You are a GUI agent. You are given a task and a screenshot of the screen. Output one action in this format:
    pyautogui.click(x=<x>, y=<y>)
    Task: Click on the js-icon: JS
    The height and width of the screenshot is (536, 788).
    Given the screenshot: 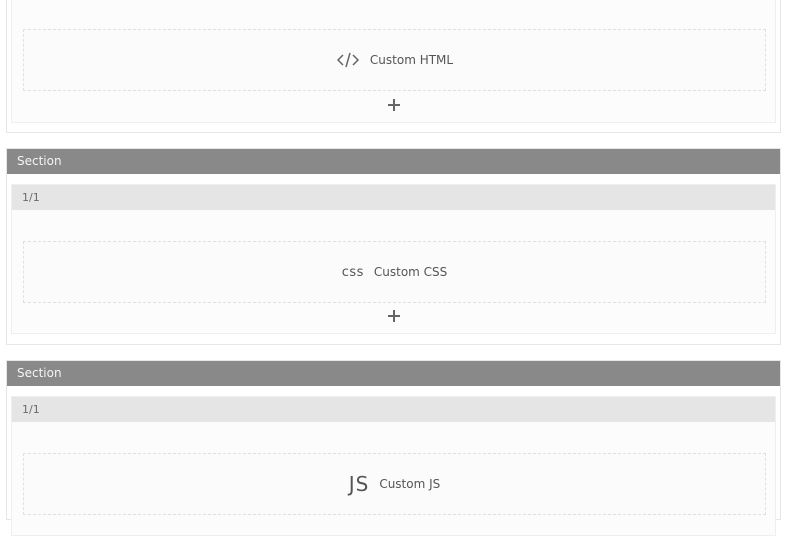 What is the action you would take?
    pyautogui.click(x=359, y=484)
    